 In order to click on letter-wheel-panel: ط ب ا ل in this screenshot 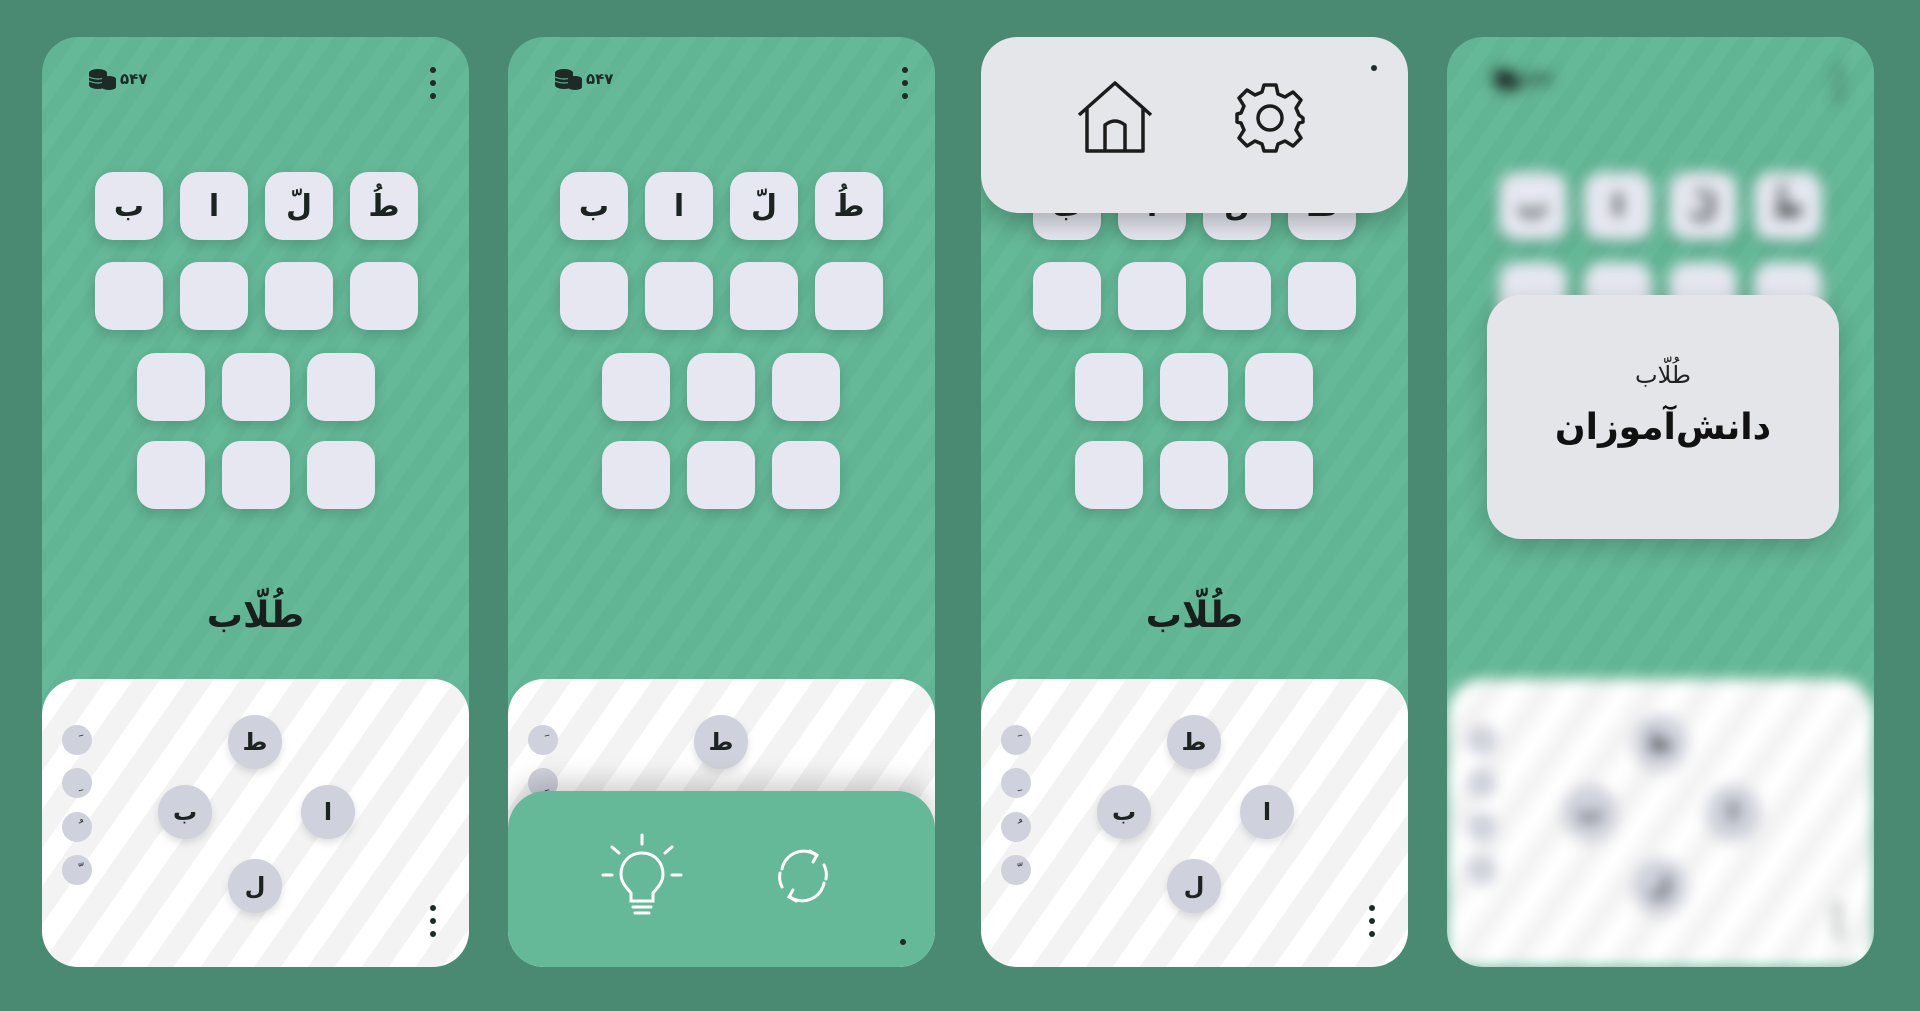, I will do `click(1660, 823)`.